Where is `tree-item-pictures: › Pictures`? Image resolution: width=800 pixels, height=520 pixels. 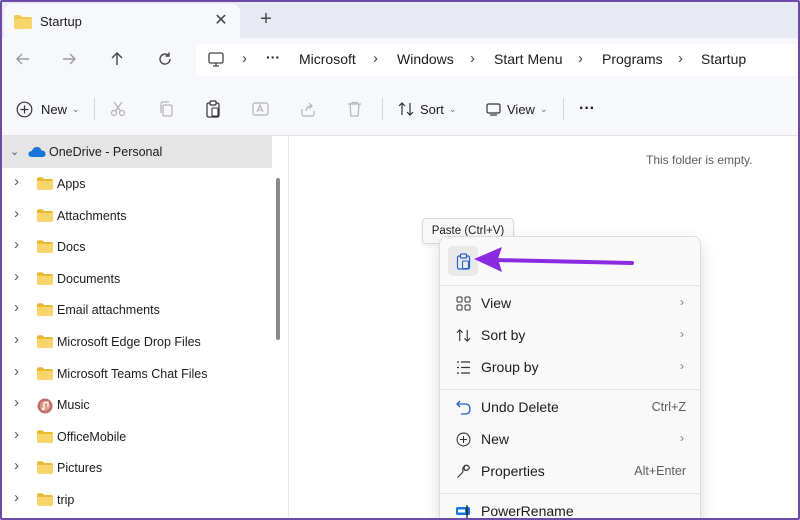
tree-item-pictures: › Pictures is located at coordinates (137, 468).